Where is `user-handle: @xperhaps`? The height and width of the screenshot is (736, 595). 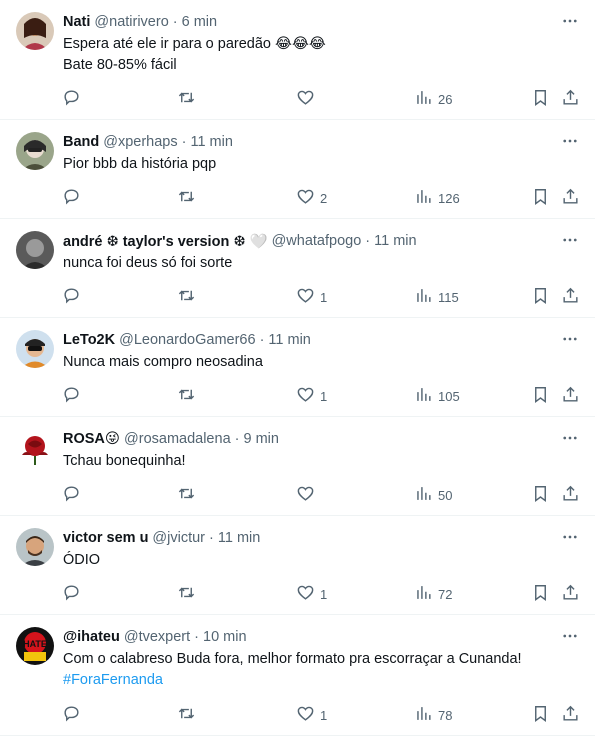 user-handle: @xperhaps is located at coordinates (140, 142).